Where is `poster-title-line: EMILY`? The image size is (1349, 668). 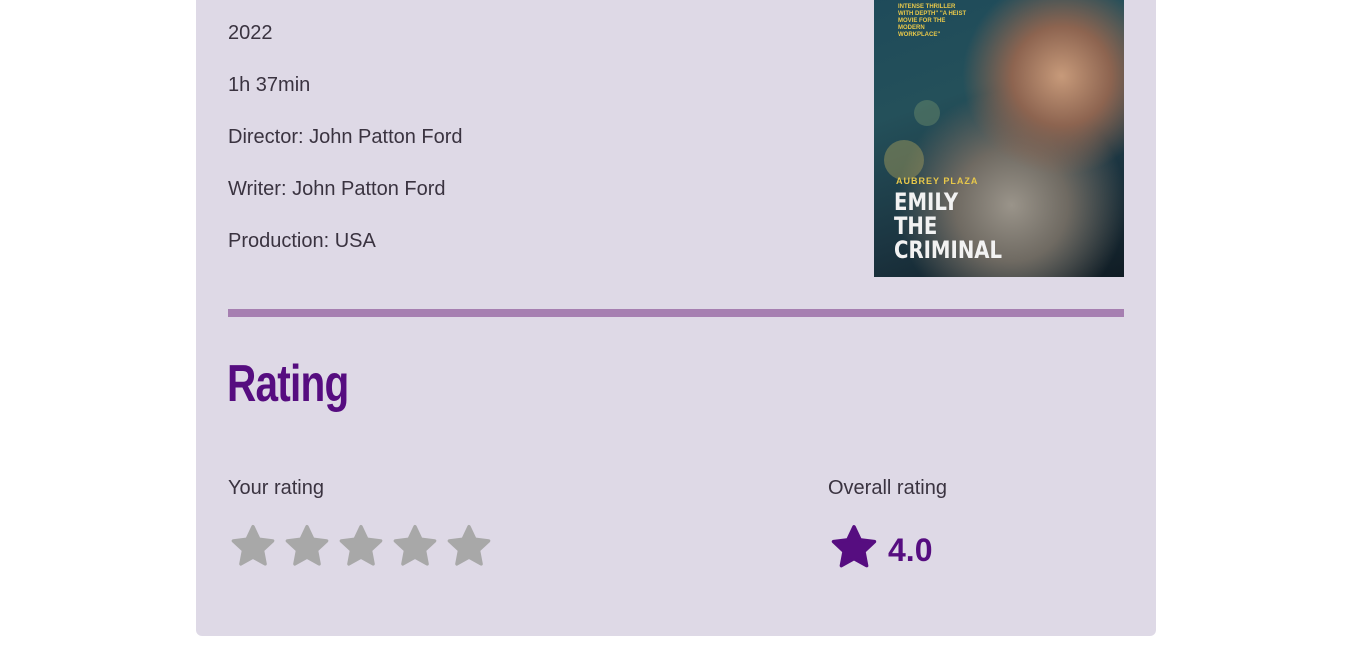
poster-title-line: EMILY is located at coordinates (926, 202).